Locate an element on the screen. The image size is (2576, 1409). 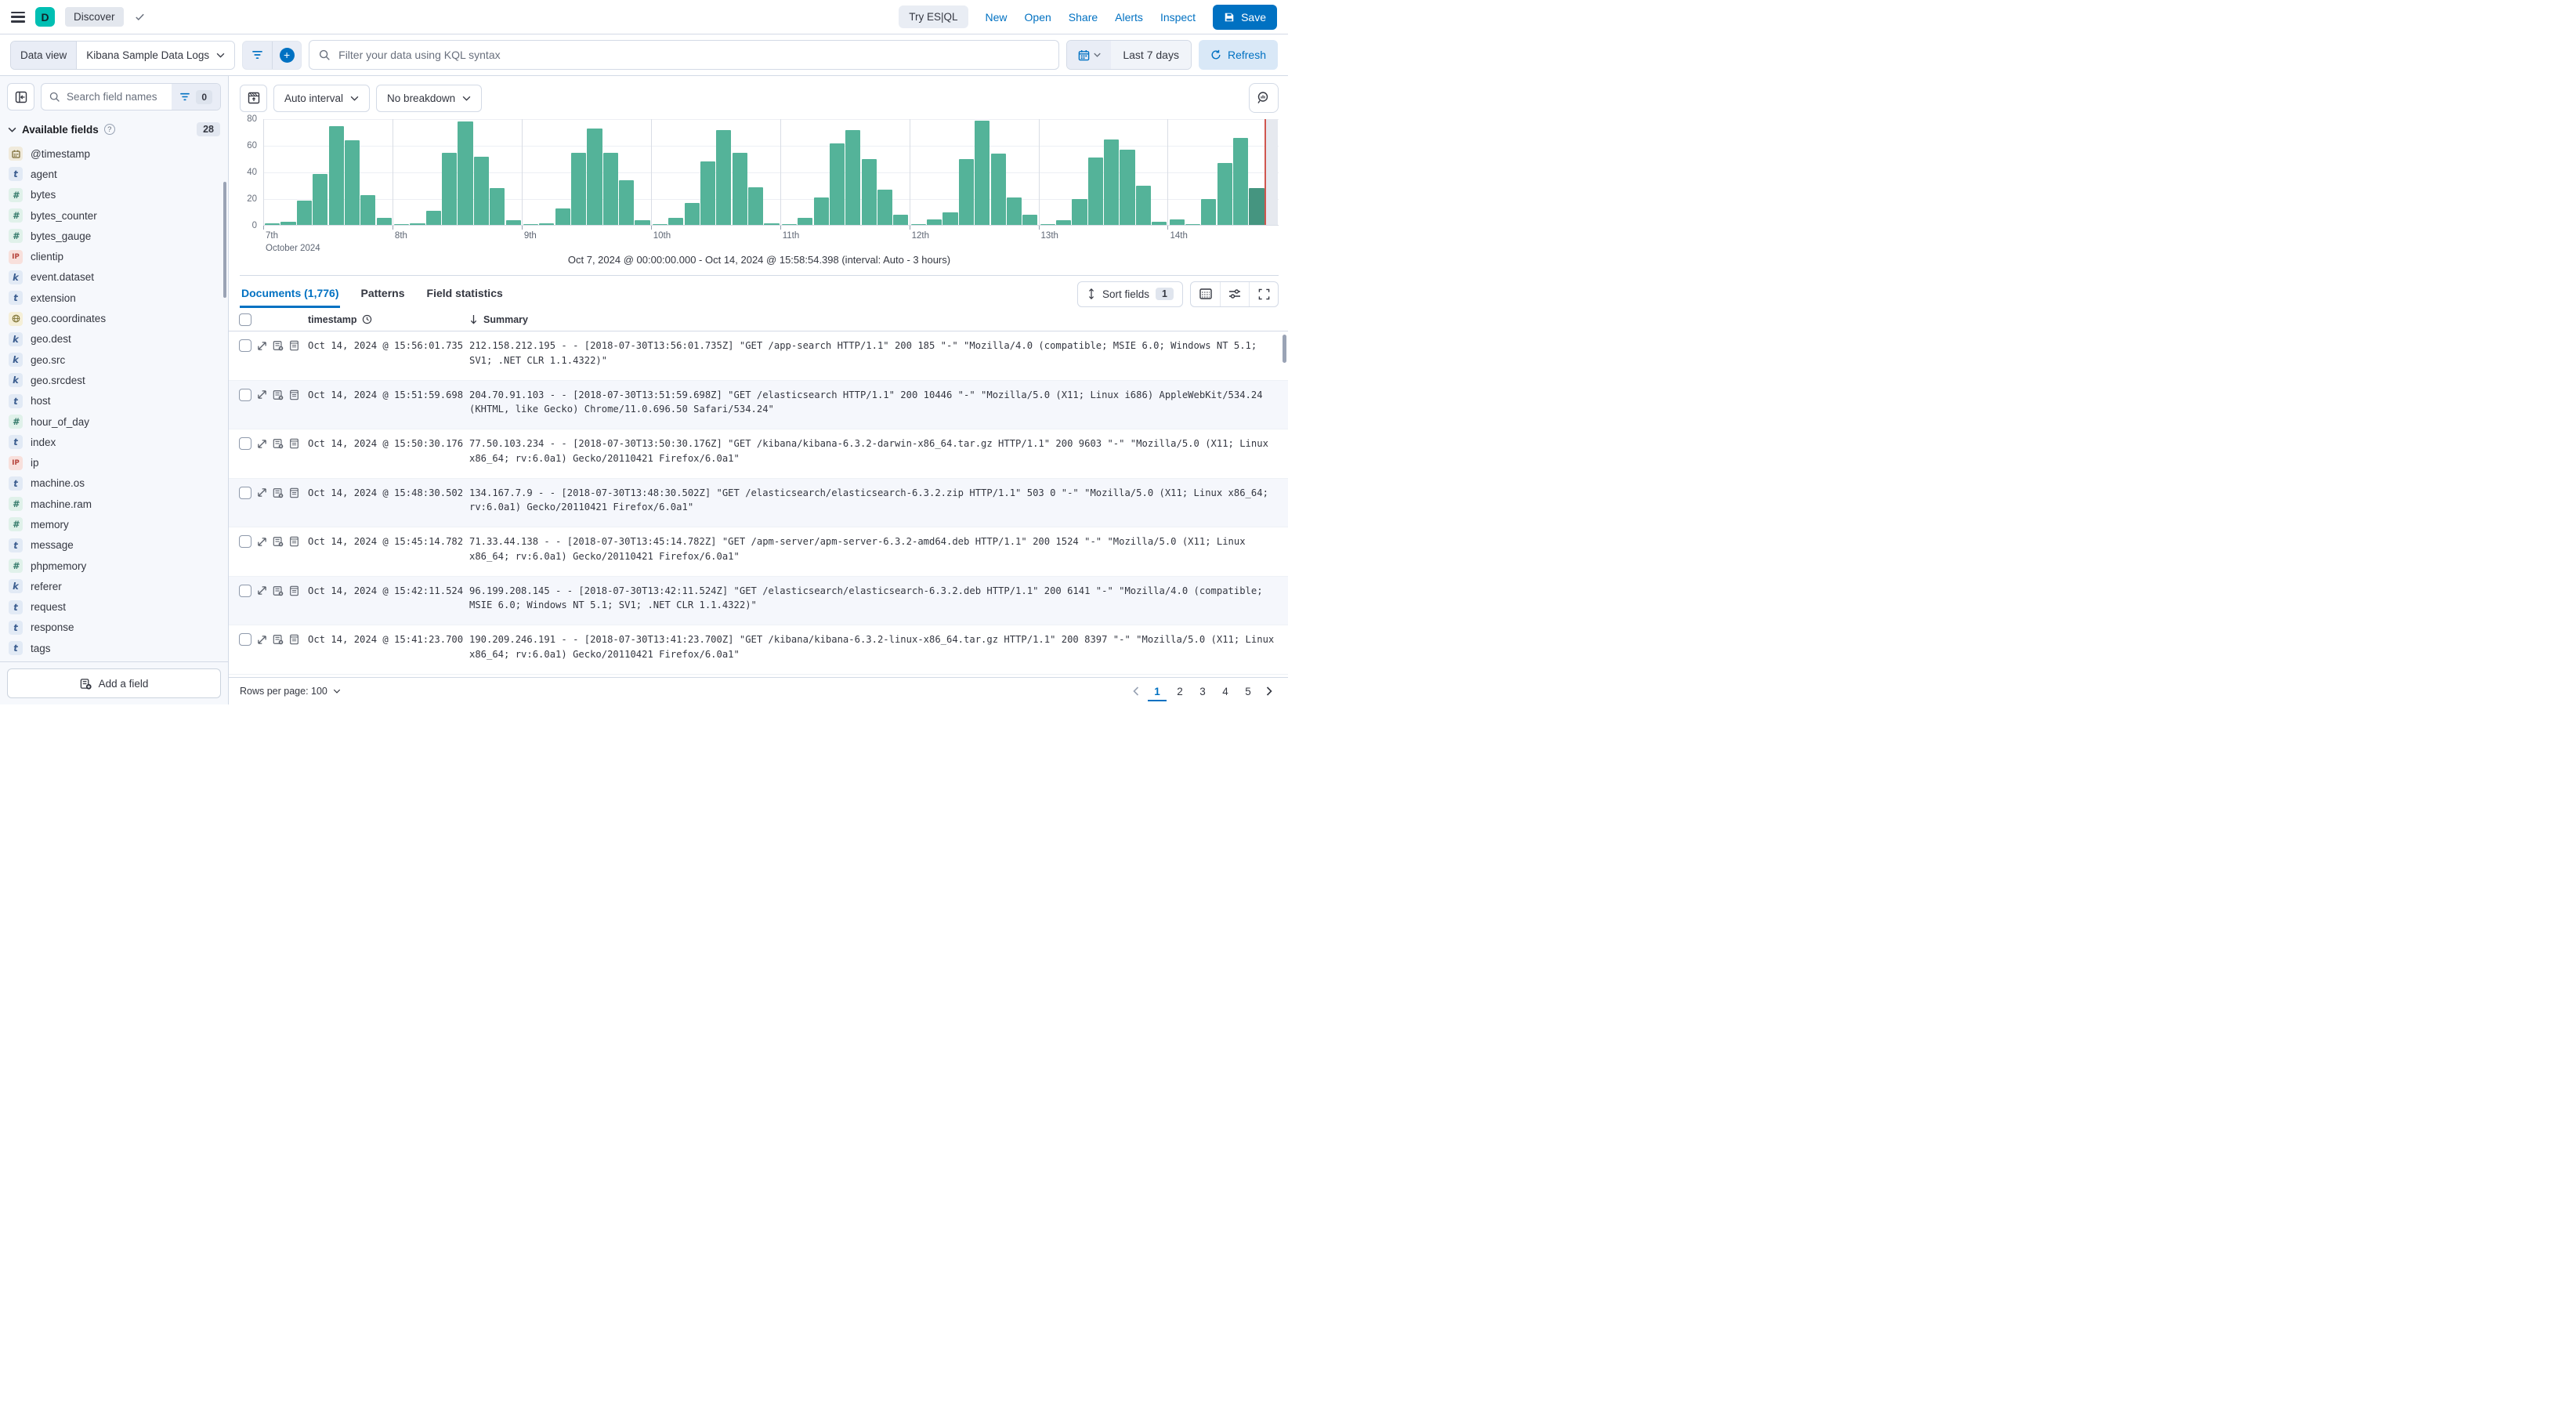
field-item-host: t host is located at coordinates (114, 401).